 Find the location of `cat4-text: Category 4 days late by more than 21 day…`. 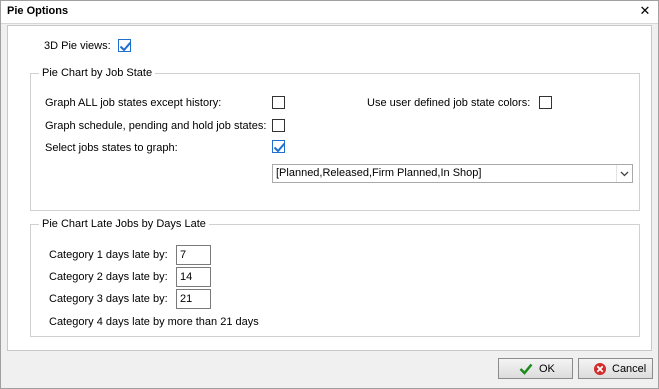

cat4-text: Category 4 days late by more than 21 day… is located at coordinates (154, 322).